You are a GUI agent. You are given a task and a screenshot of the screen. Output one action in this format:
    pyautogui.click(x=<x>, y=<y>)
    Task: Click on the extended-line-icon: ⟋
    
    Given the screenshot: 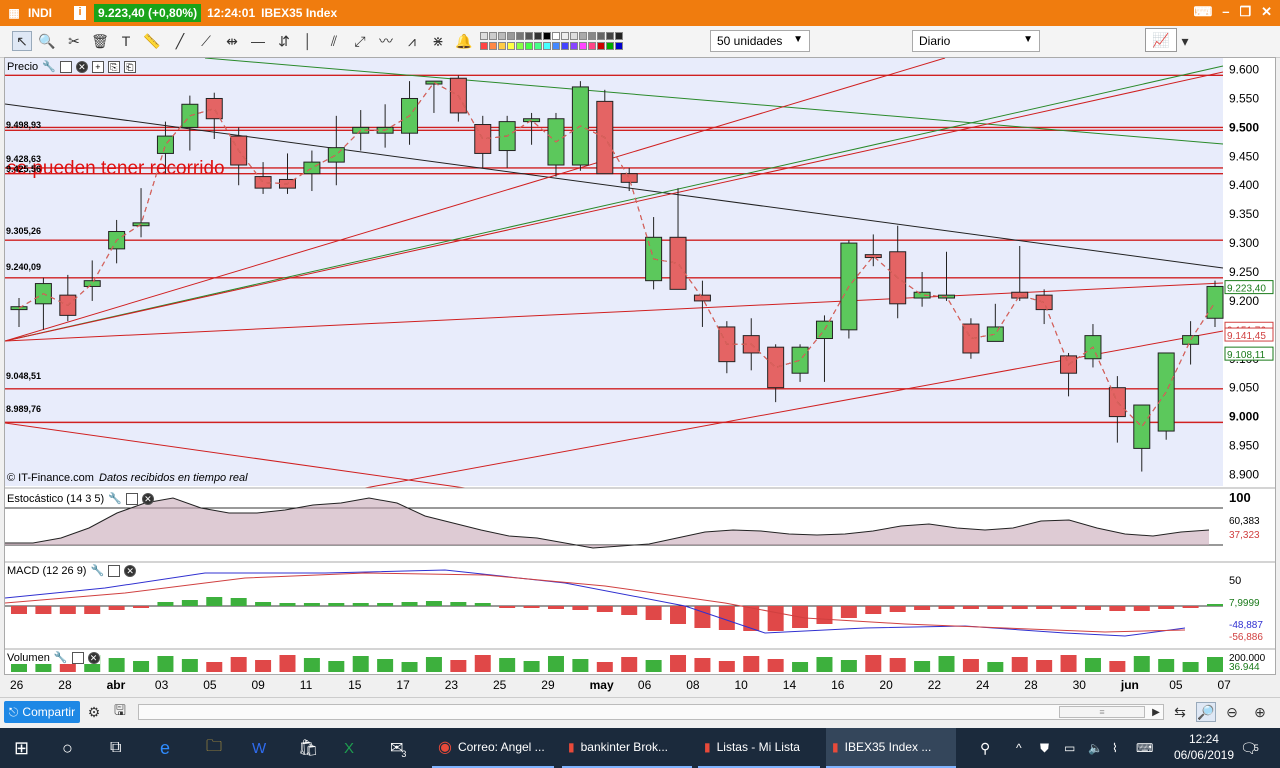 What is the action you would take?
    pyautogui.click(x=206, y=41)
    